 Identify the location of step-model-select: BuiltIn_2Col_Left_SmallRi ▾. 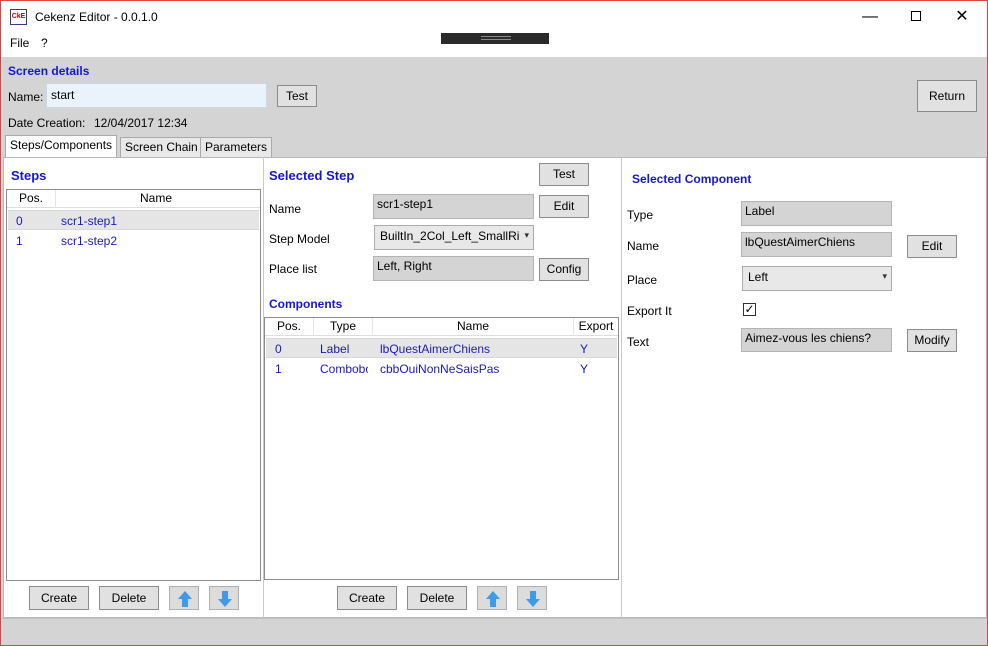
(454, 237).